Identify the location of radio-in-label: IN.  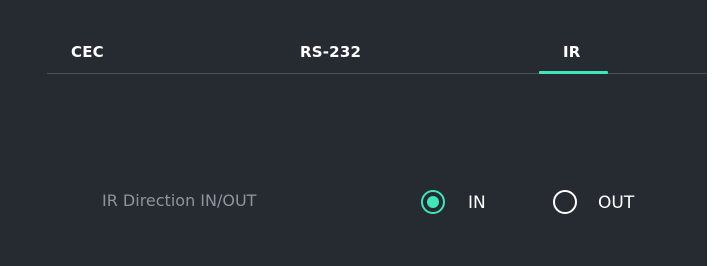
(477, 203).